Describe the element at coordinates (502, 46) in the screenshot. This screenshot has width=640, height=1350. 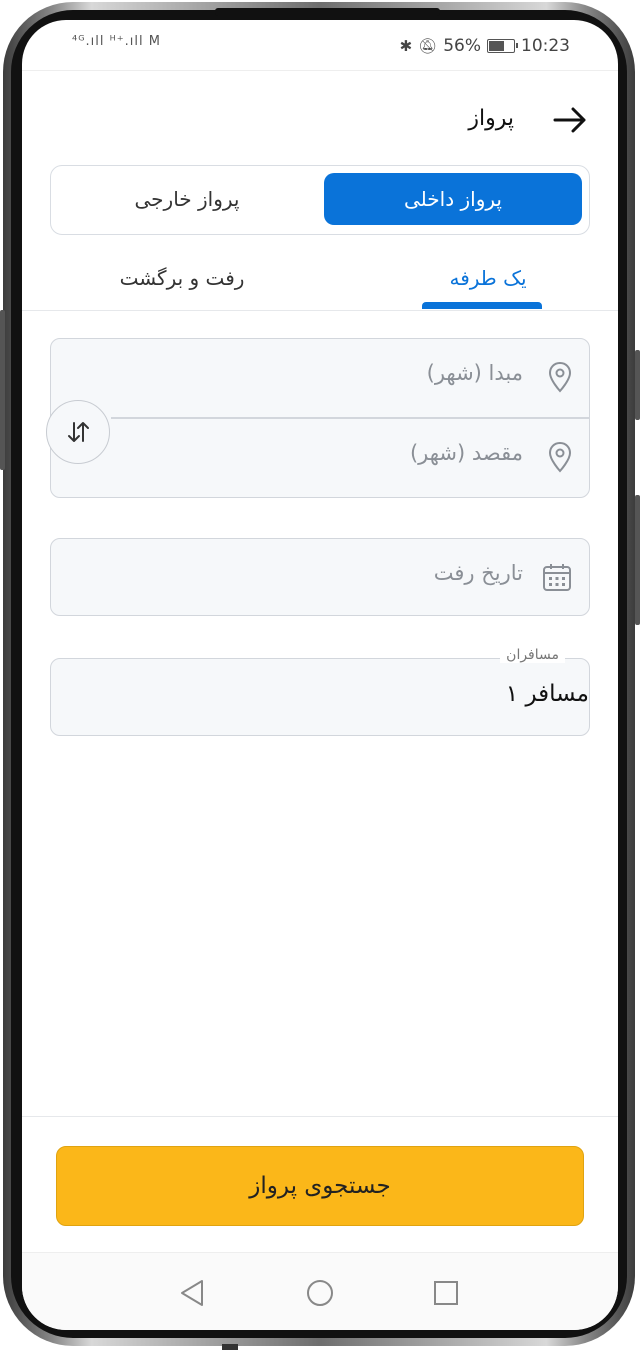
I see `battery-icon` at that location.